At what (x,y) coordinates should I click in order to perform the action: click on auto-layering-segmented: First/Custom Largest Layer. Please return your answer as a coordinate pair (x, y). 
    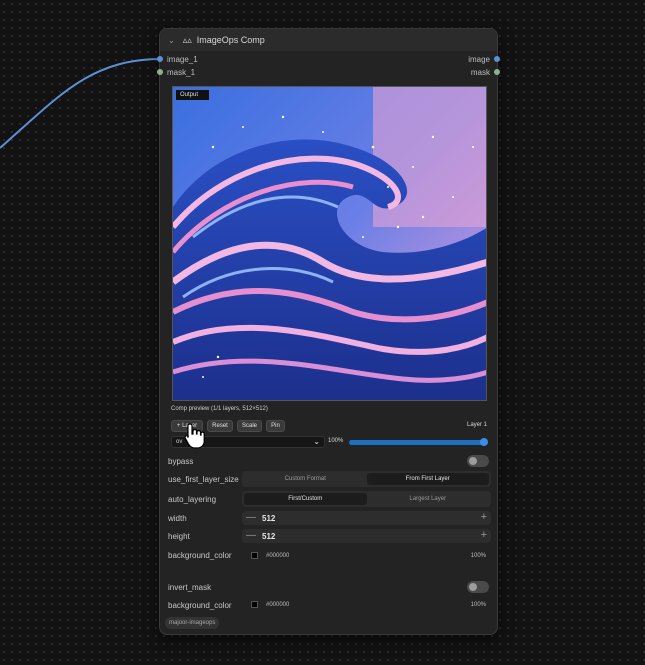
    Looking at the image, I should click on (366, 499).